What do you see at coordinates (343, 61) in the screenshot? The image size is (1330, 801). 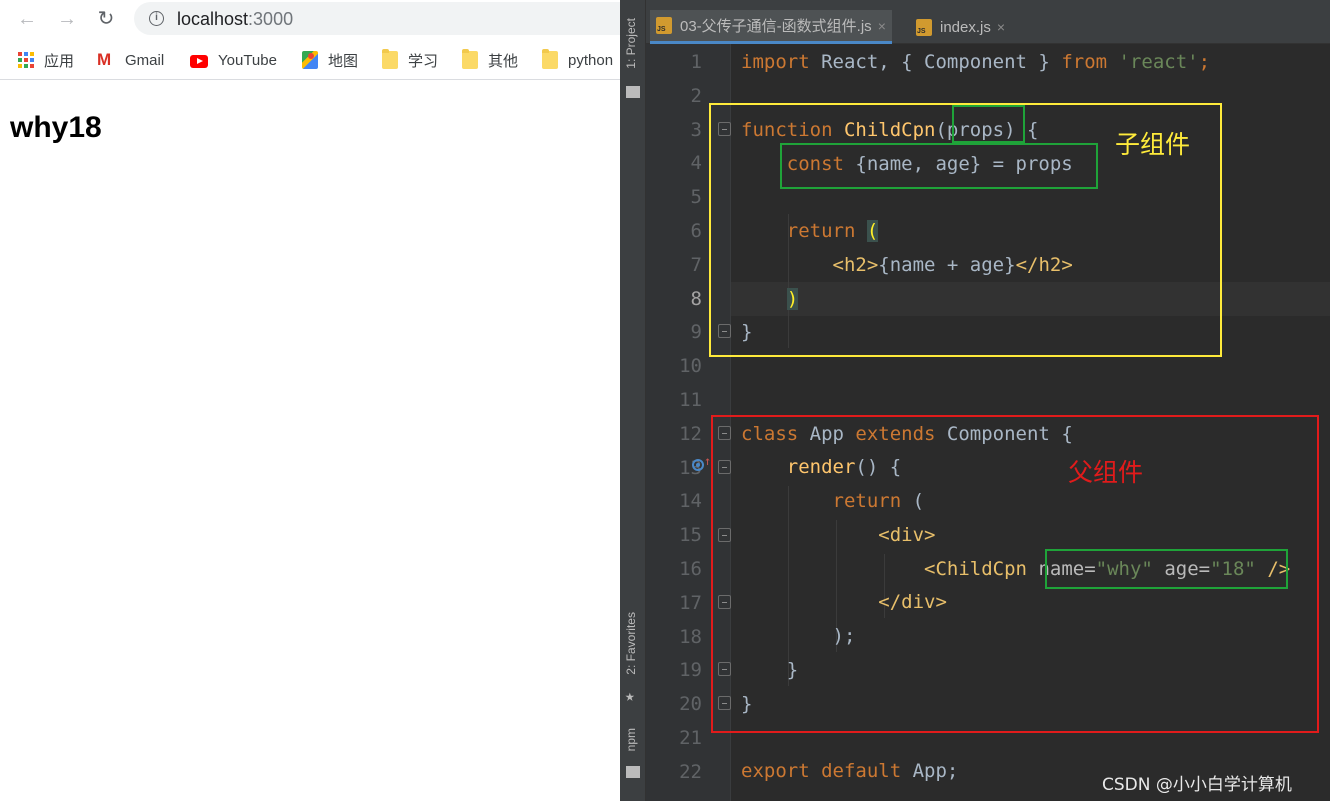 I see `bookmark-label: 地图` at bounding box center [343, 61].